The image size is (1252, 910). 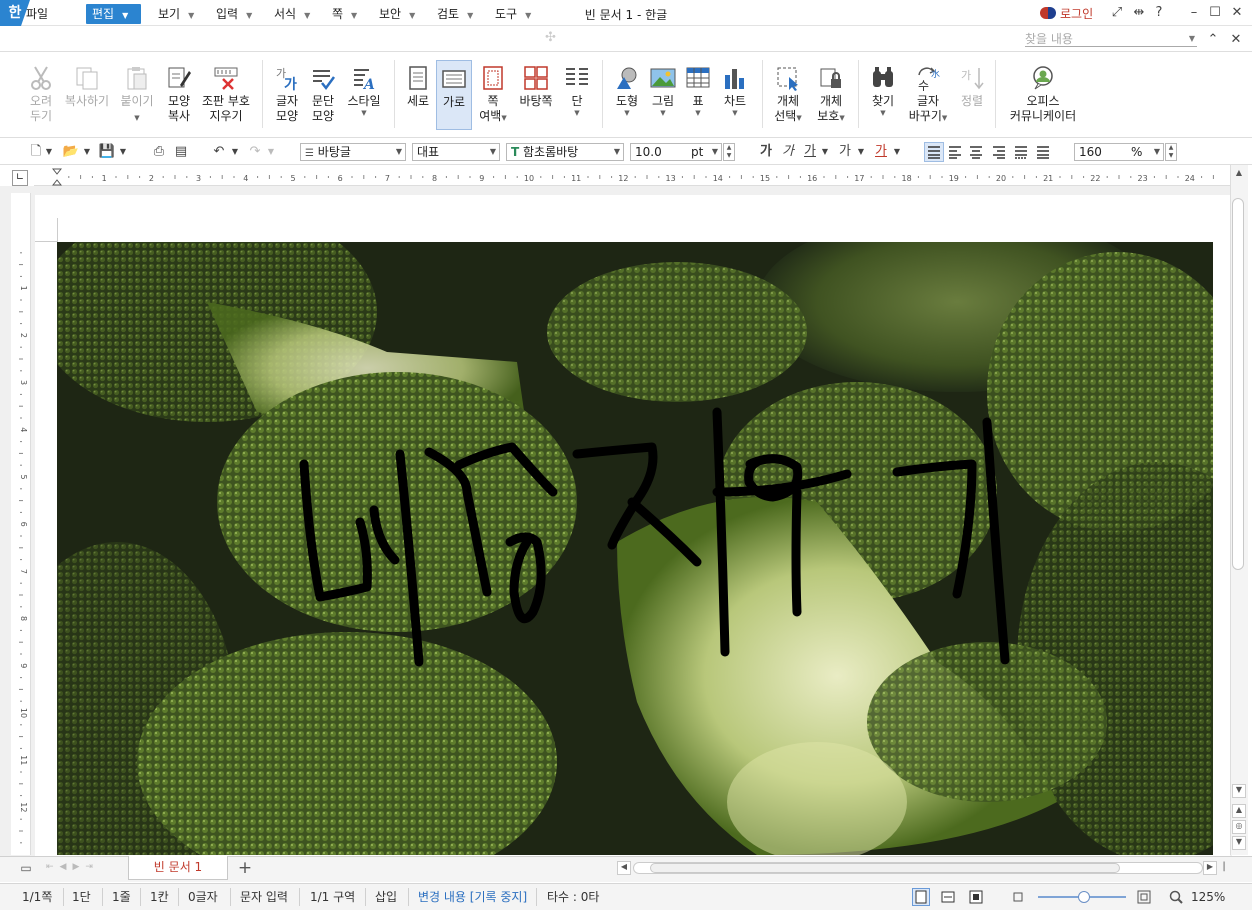 What do you see at coordinates (1239, 843) in the screenshot?
I see `page-down-icon: ▼` at bounding box center [1239, 843].